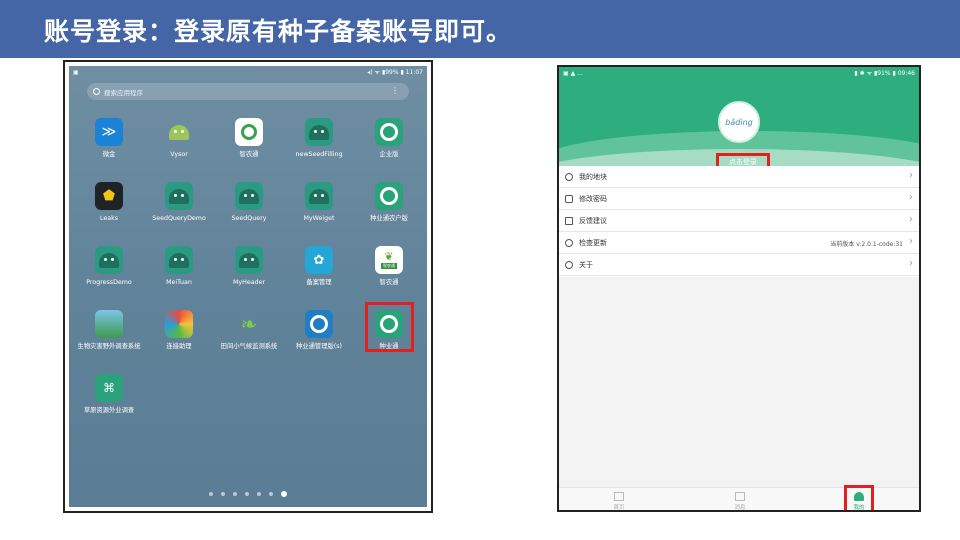  Describe the element at coordinates (740, 496) in the screenshot. I see `message-icon` at that location.